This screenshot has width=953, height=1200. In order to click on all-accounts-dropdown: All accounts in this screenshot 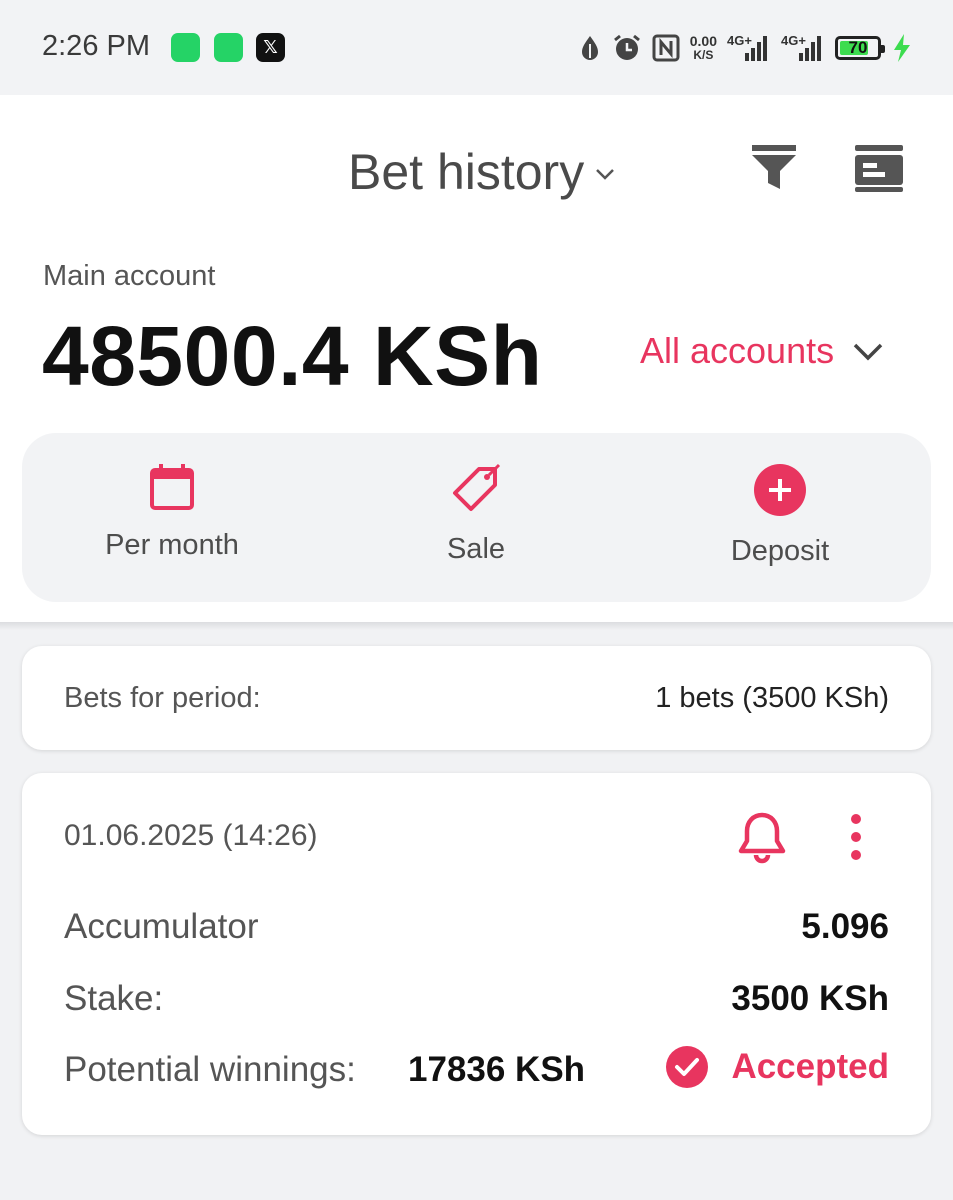, I will do `click(762, 351)`.